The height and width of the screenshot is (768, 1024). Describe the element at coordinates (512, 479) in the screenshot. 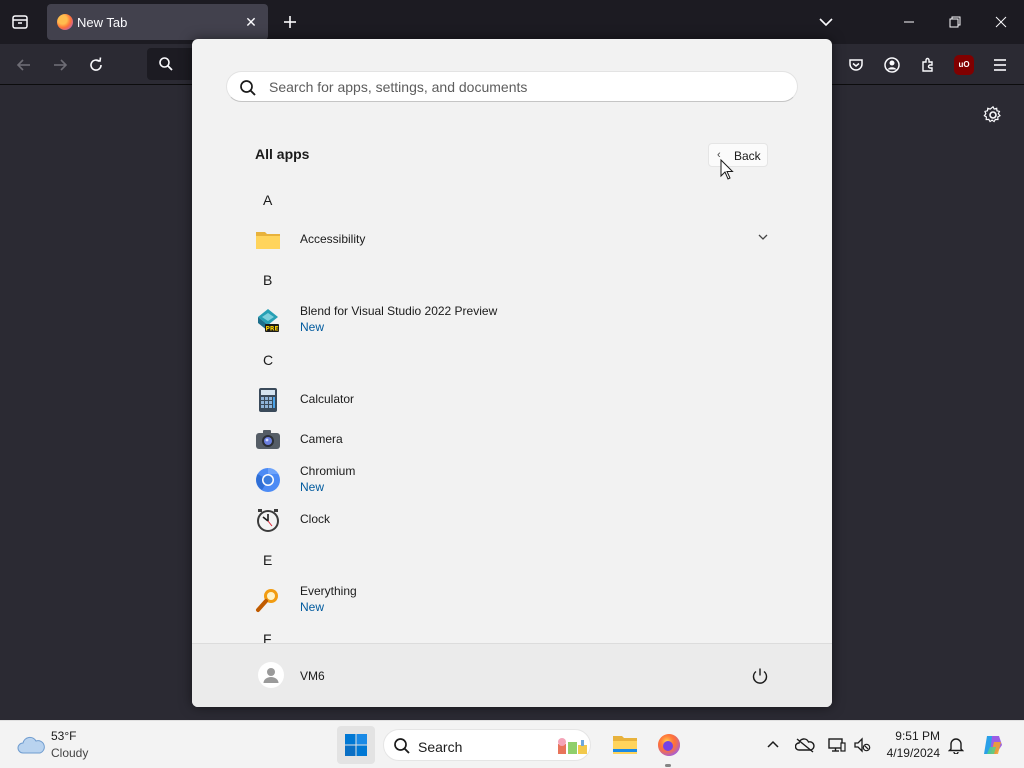

I see `app-item-chromium: Chromium New` at that location.